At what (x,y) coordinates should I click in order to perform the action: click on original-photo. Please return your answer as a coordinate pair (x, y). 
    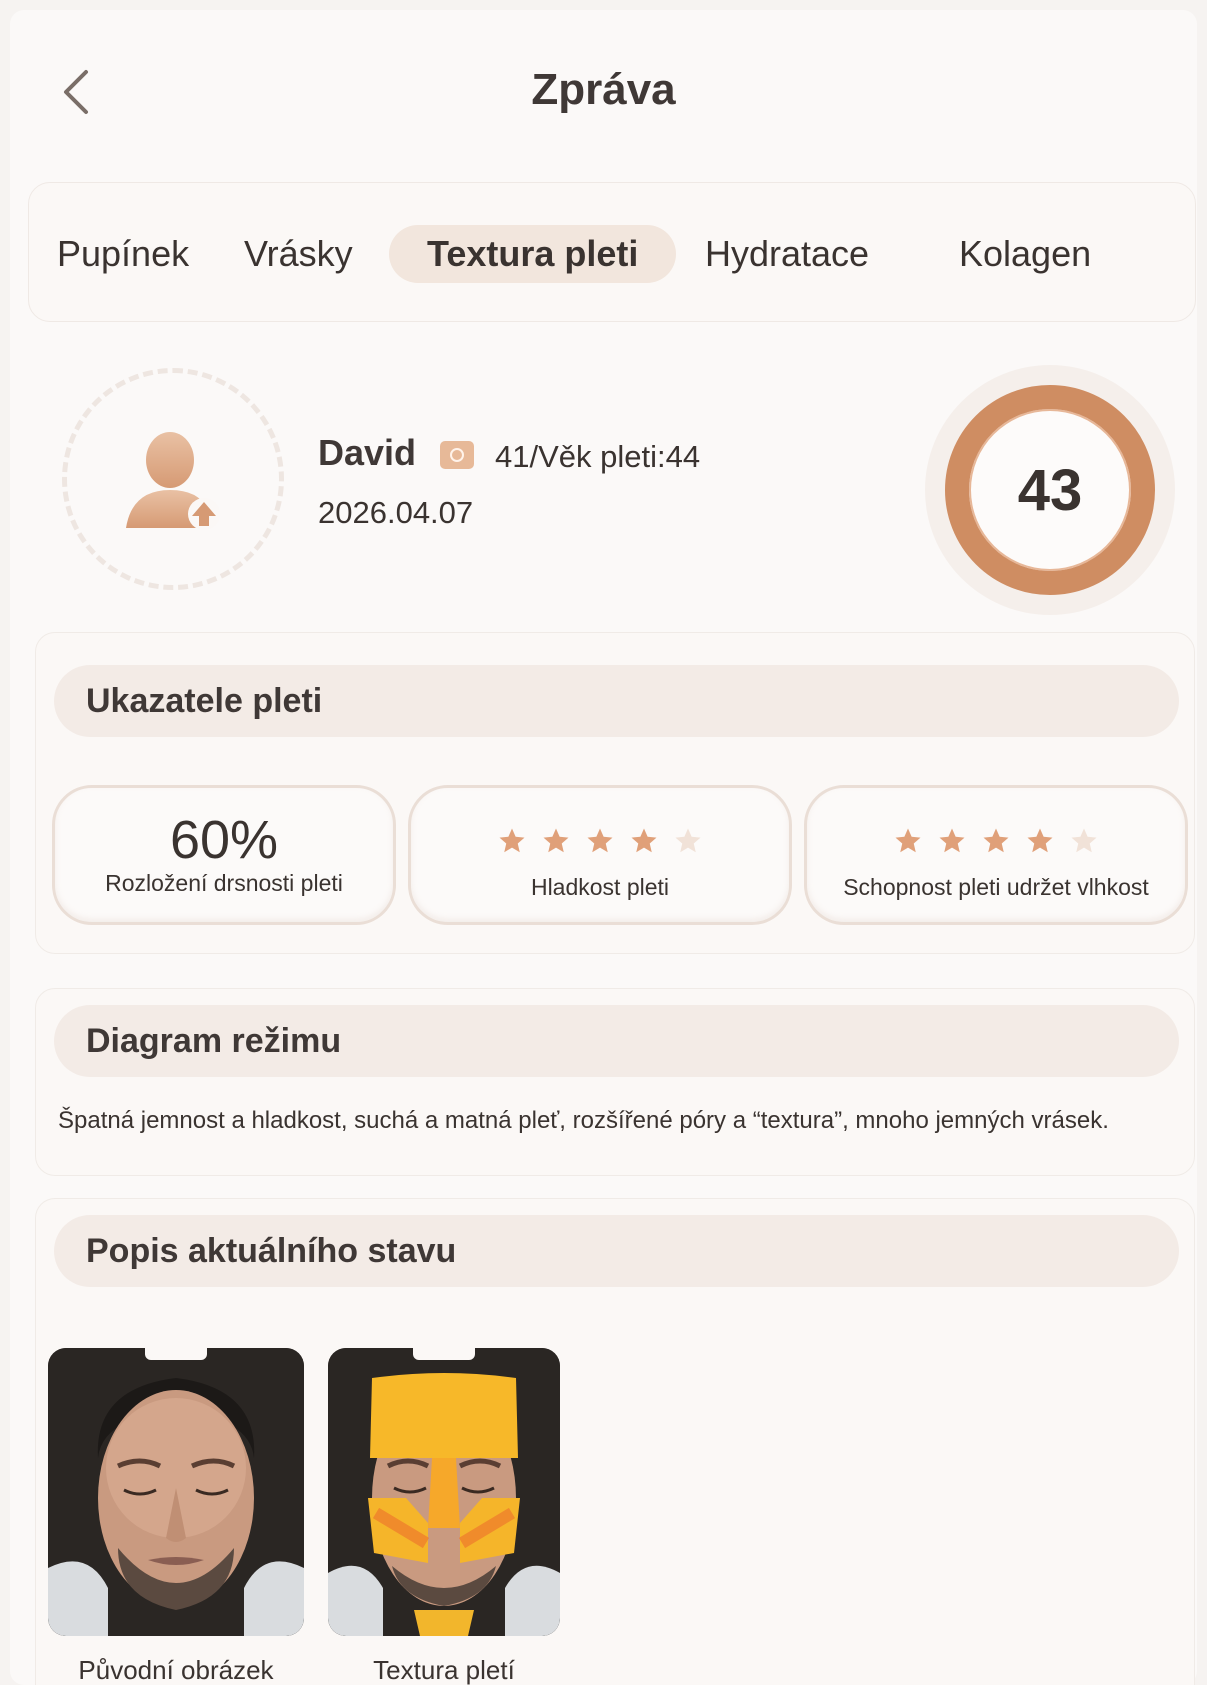
    Looking at the image, I should click on (176, 1492).